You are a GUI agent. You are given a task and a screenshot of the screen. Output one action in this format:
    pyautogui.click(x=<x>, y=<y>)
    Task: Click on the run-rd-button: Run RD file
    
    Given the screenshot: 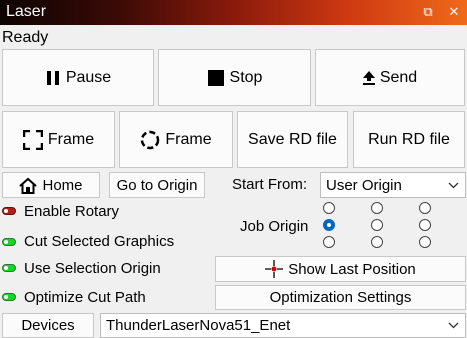 What is the action you would take?
    pyautogui.click(x=409, y=139)
    